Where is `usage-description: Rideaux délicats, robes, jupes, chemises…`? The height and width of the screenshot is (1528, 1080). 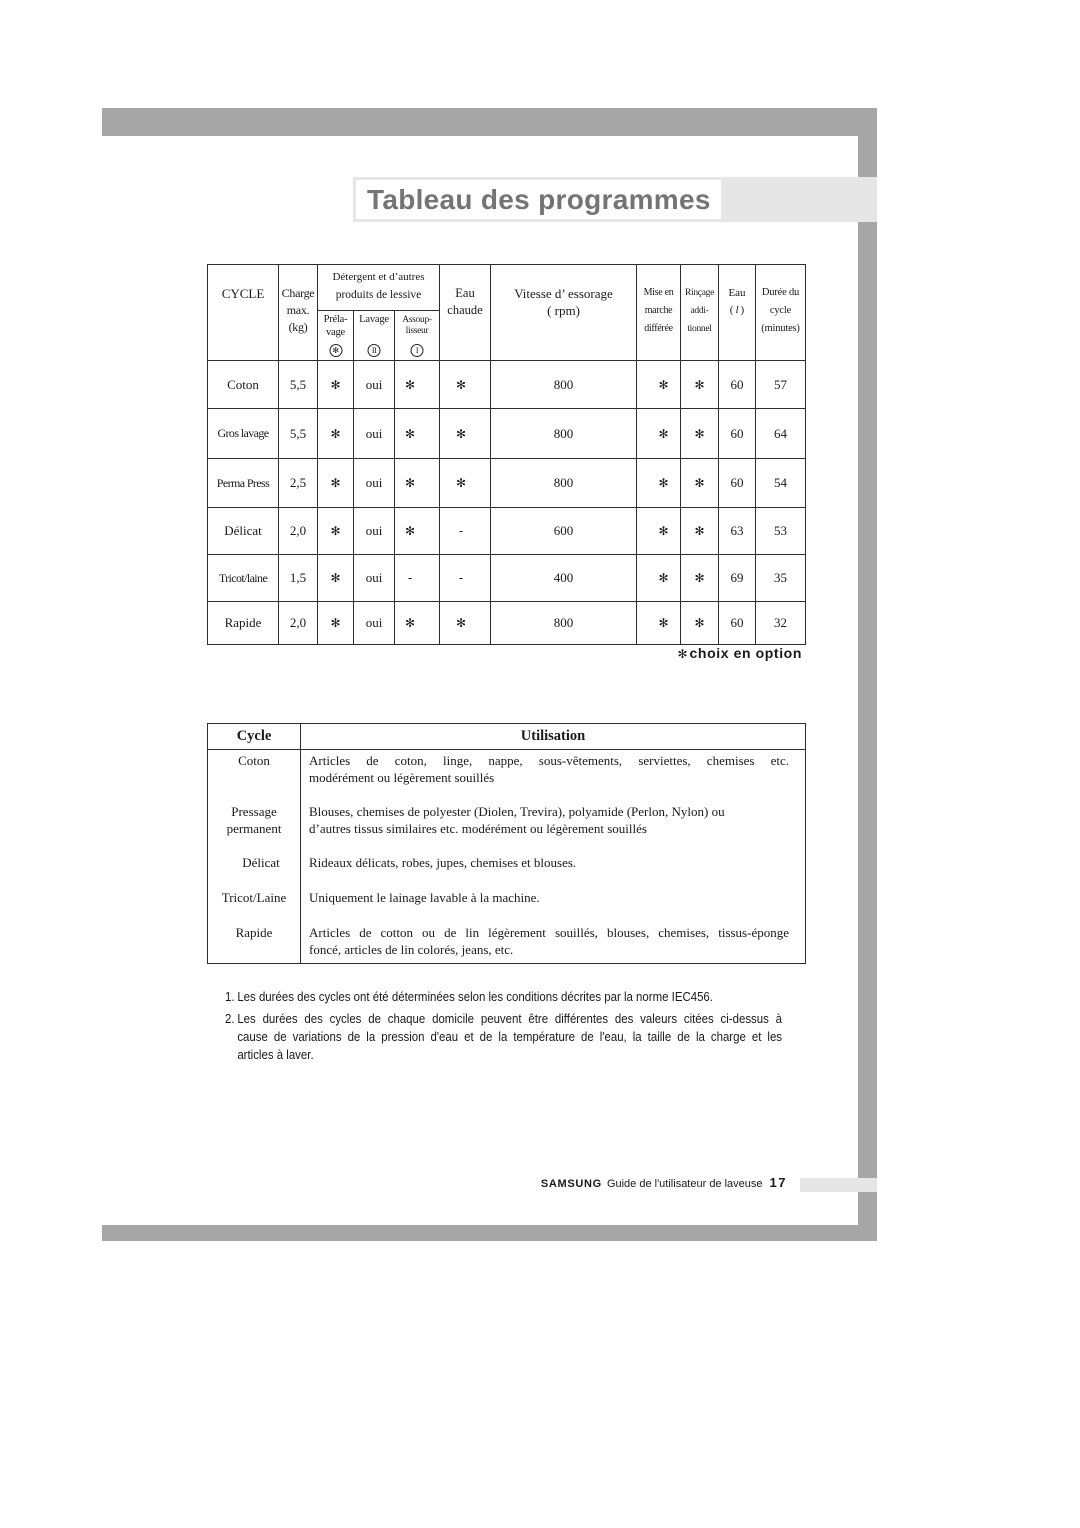
usage-description: Rideaux délicats, robes, jupes, chemises… is located at coordinates (553, 863).